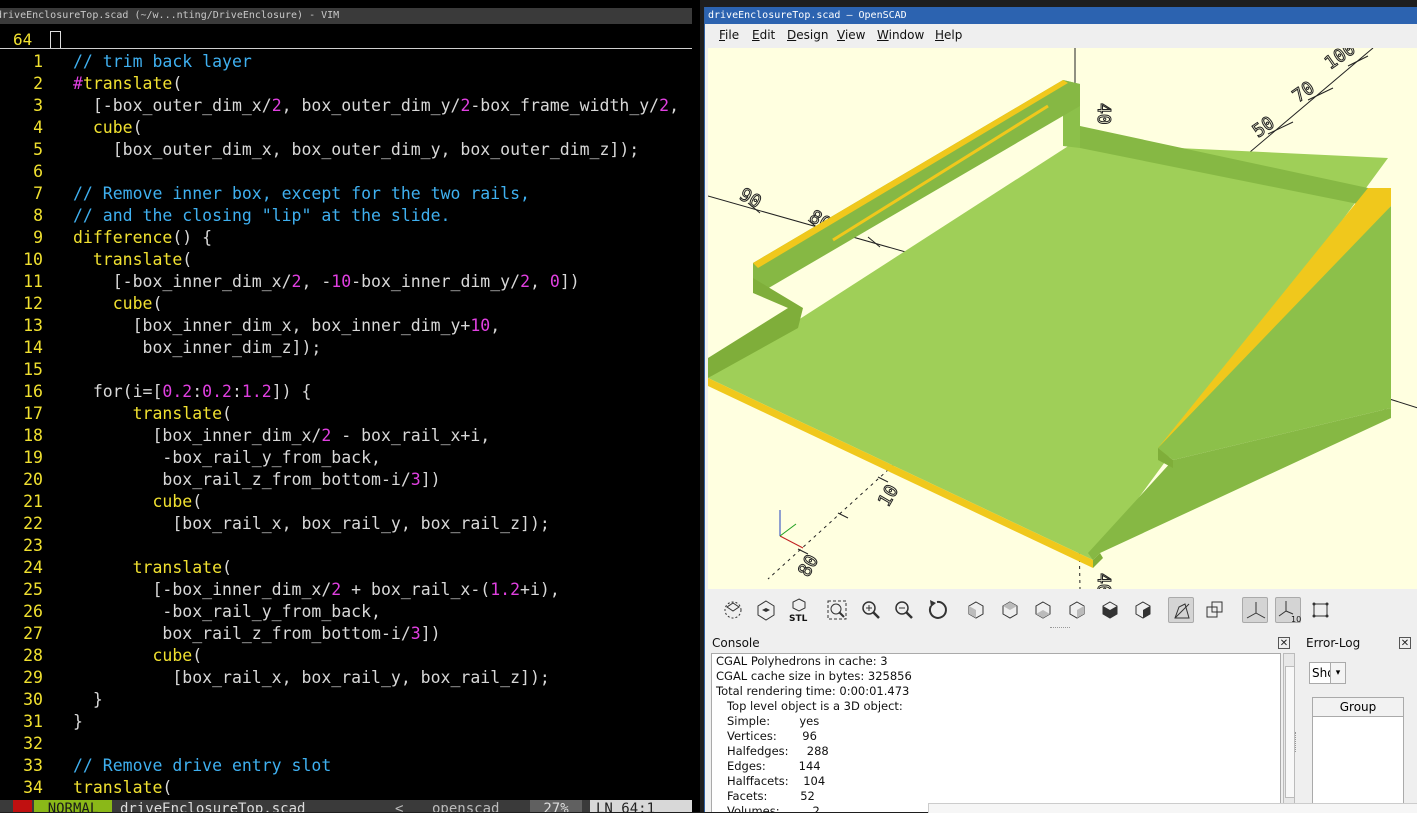 This screenshot has height=813, width=1417. Describe the element at coordinates (350, 173) in the screenshot. I see `code-line: 6` at that location.